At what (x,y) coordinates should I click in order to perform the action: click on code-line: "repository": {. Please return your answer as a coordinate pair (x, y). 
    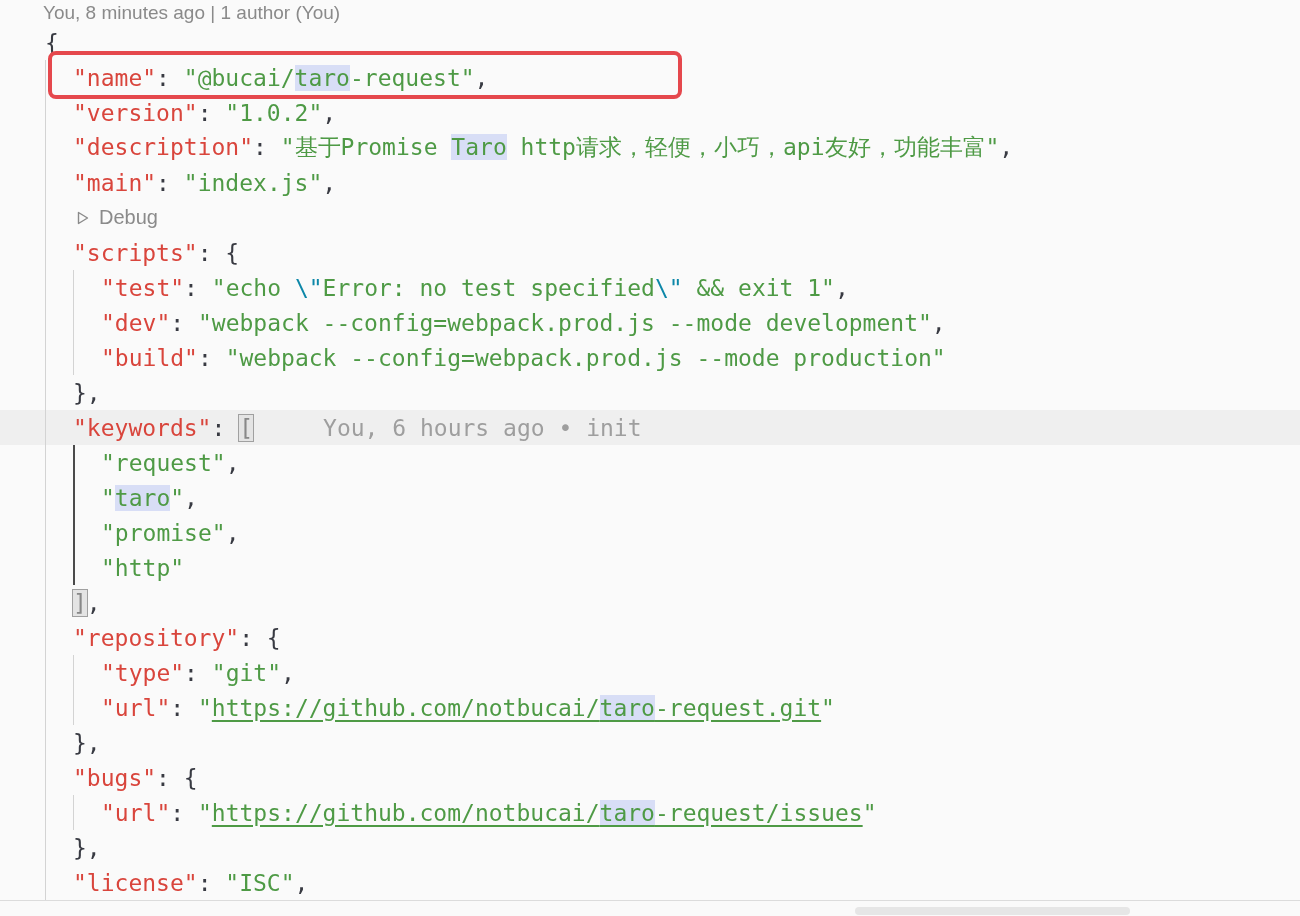
    Looking at the image, I should click on (177, 637).